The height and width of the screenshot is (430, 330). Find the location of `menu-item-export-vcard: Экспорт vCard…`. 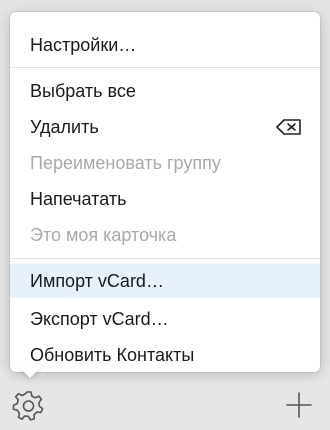

menu-item-export-vcard: Экспорт vCard… is located at coordinates (165, 319).